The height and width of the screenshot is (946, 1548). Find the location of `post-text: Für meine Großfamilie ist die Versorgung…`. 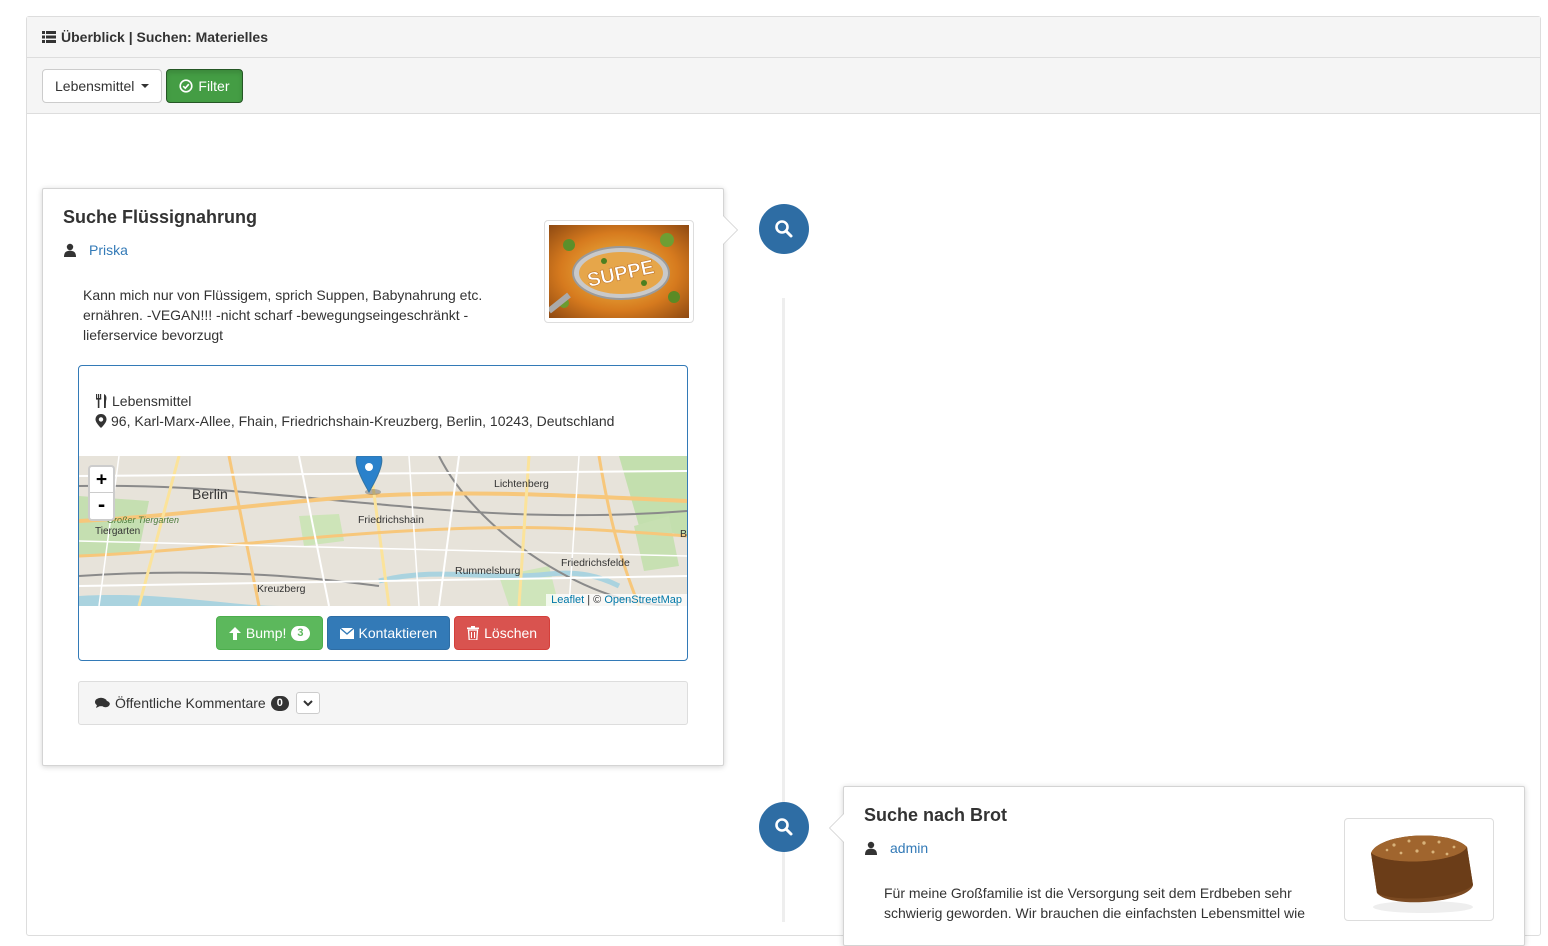

post-text: Für meine Großfamilie ist die Versorgung… is located at coordinates (1094, 903).